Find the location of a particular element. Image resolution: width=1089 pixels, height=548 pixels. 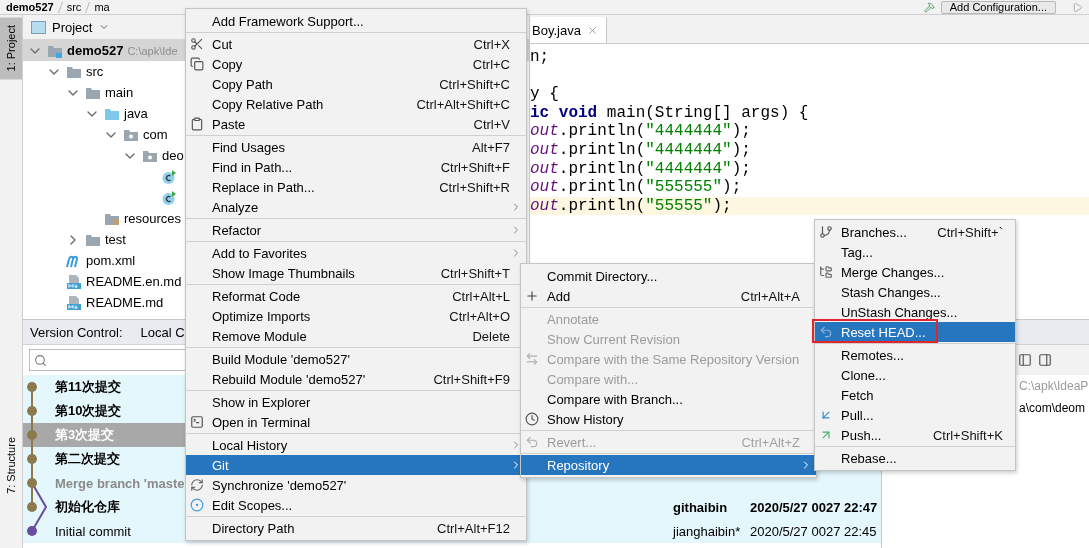

file-path: C:\apk\IdeaP is located at coordinates (1053, 386).